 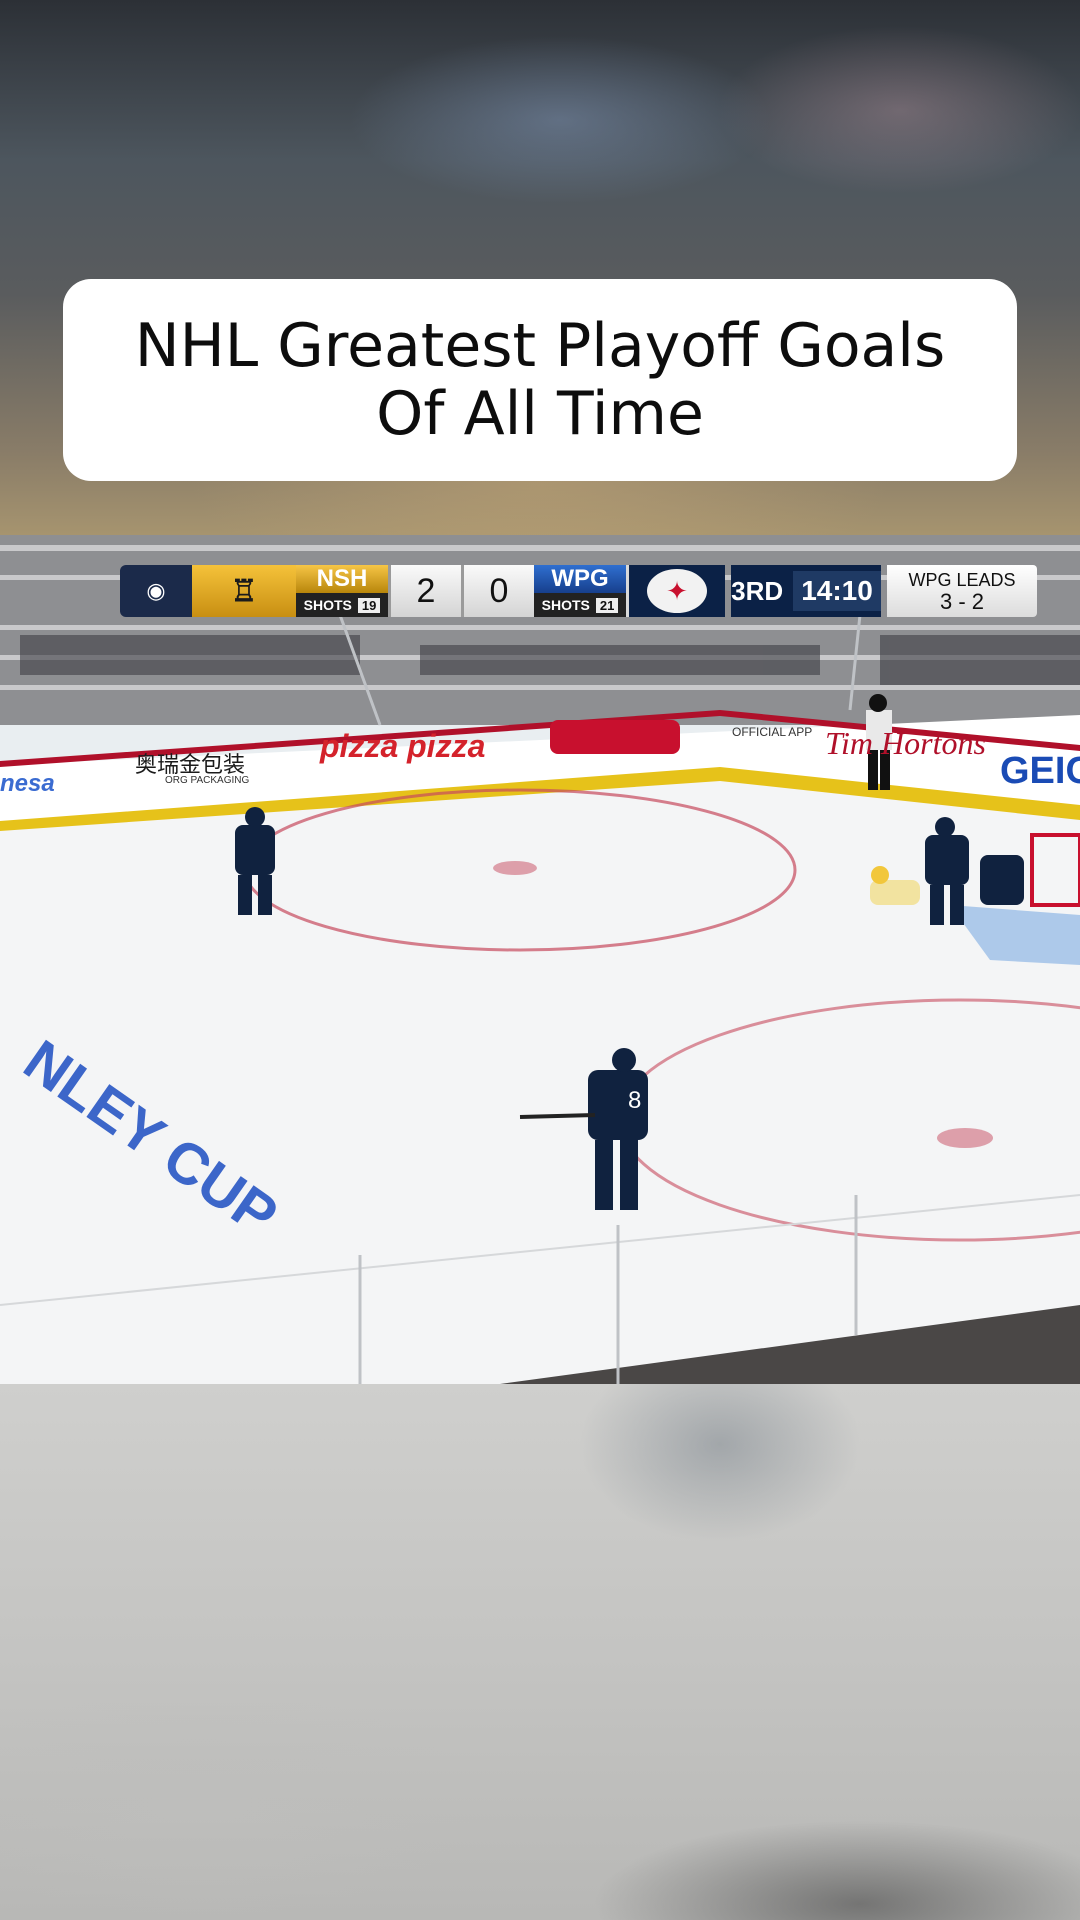 I want to click on home-shots: SHOTS 21, so click(x=580, y=605).